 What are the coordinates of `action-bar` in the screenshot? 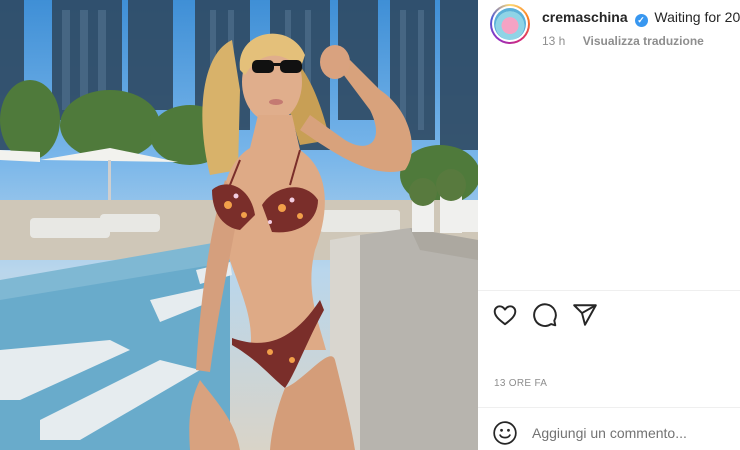 It's located at (612, 317).